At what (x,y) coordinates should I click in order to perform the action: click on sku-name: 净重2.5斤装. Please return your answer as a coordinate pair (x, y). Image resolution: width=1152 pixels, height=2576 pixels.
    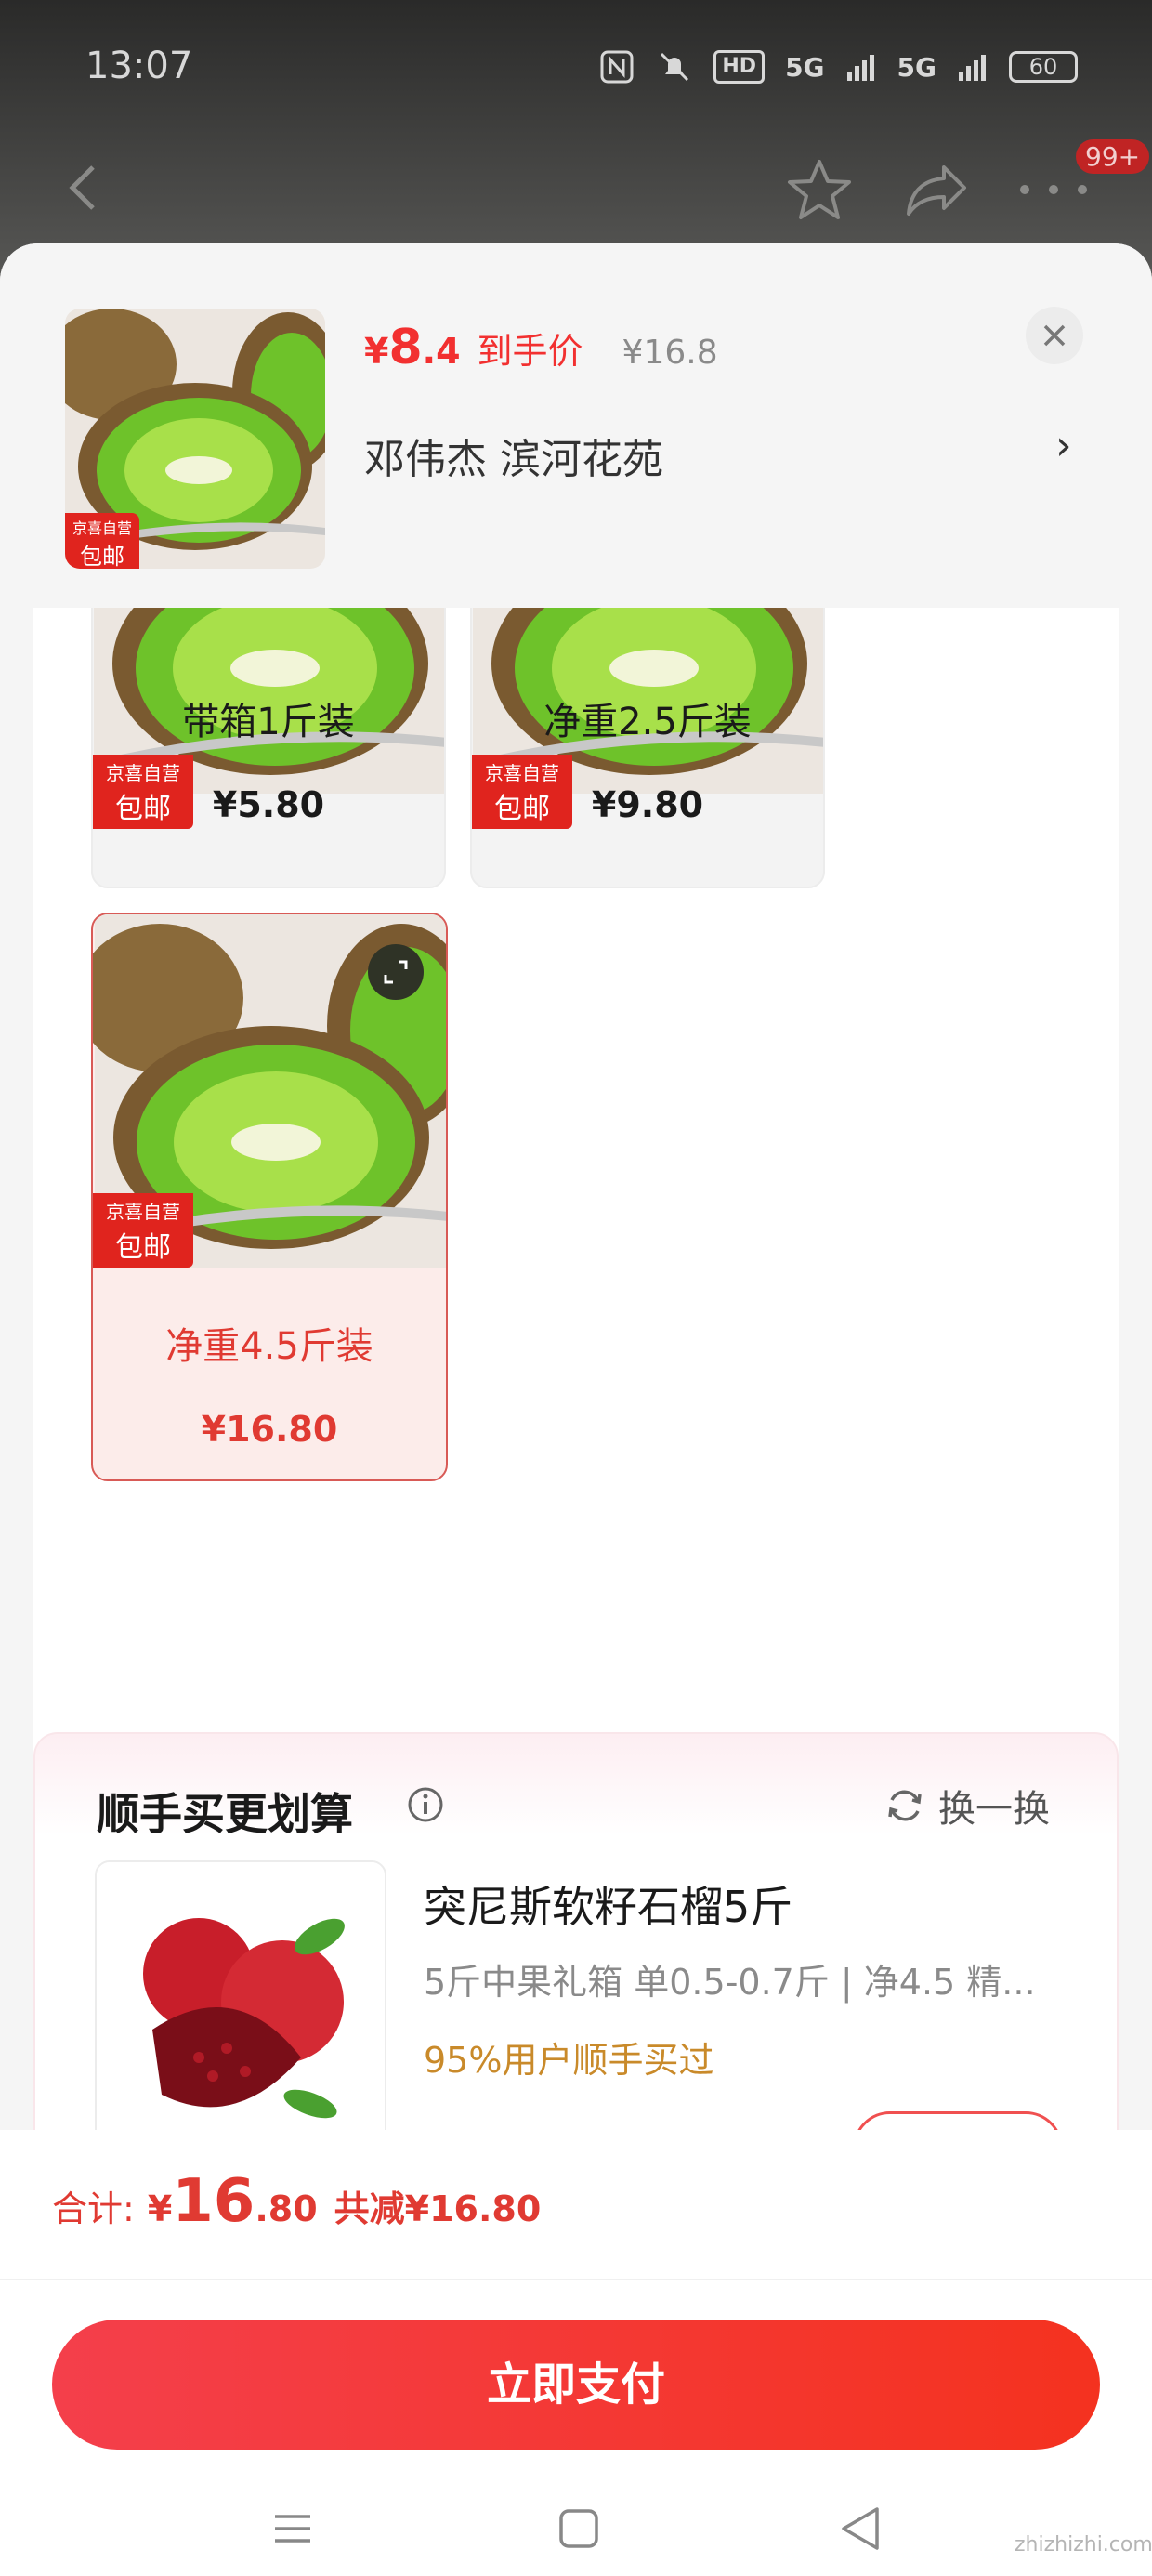
    Looking at the image, I should click on (647, 722).